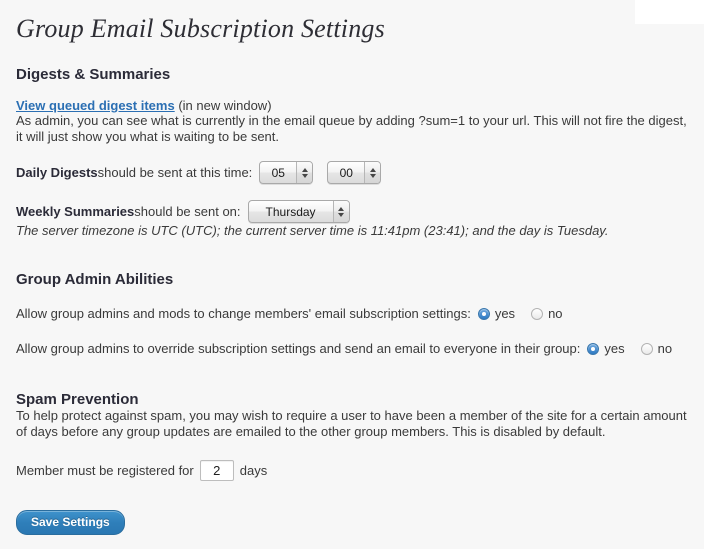 The image size is (704, 549). What do you see at coordinates (95, 279) in the screenshot?
I see `section-heading-admin: Group Admin Abilities` at bounding box center [95, 279].